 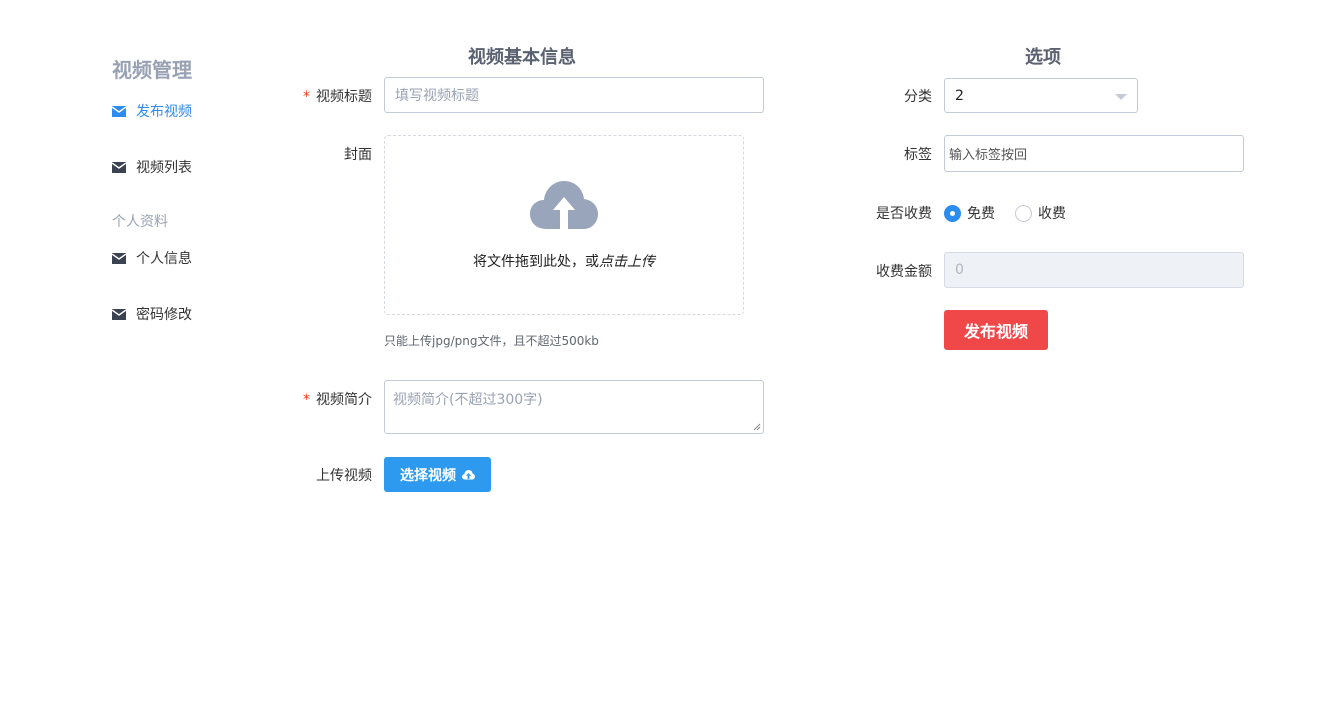 I want to click on sidebar-item-label: 视频列表, so click(x=164, y=168).